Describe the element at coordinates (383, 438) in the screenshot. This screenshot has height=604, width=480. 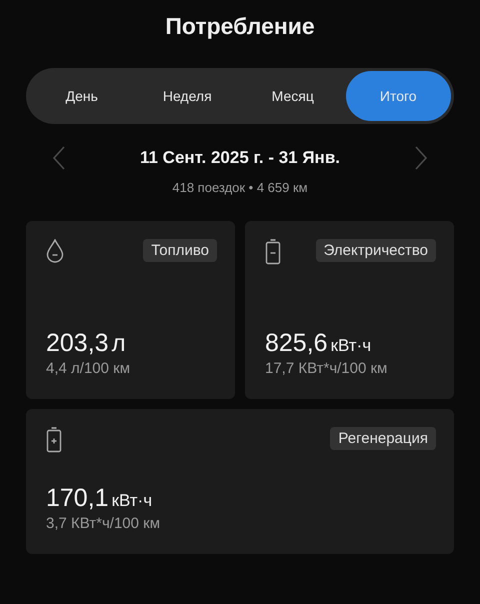
I see `category-tag: Регенерация` at that location.